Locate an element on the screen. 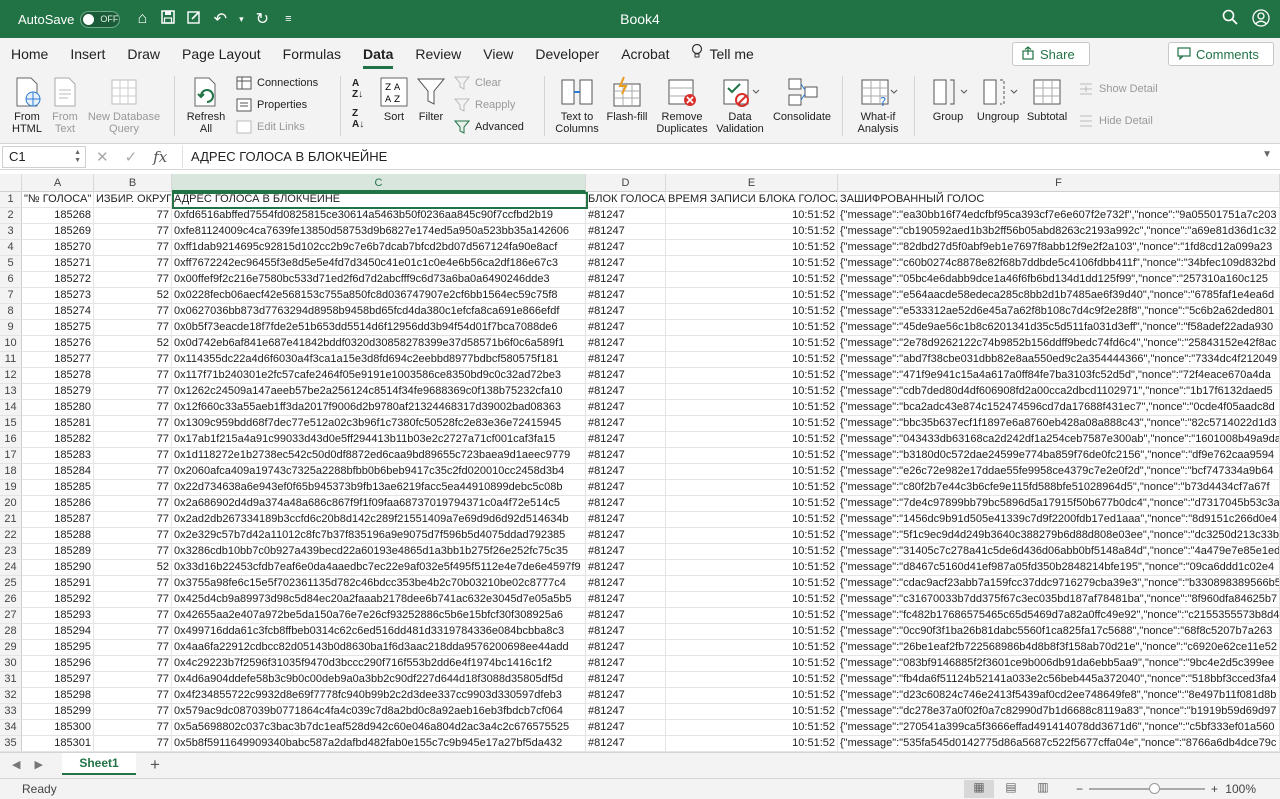  cell-d5: #81247 is located at coordinates (626, 264).